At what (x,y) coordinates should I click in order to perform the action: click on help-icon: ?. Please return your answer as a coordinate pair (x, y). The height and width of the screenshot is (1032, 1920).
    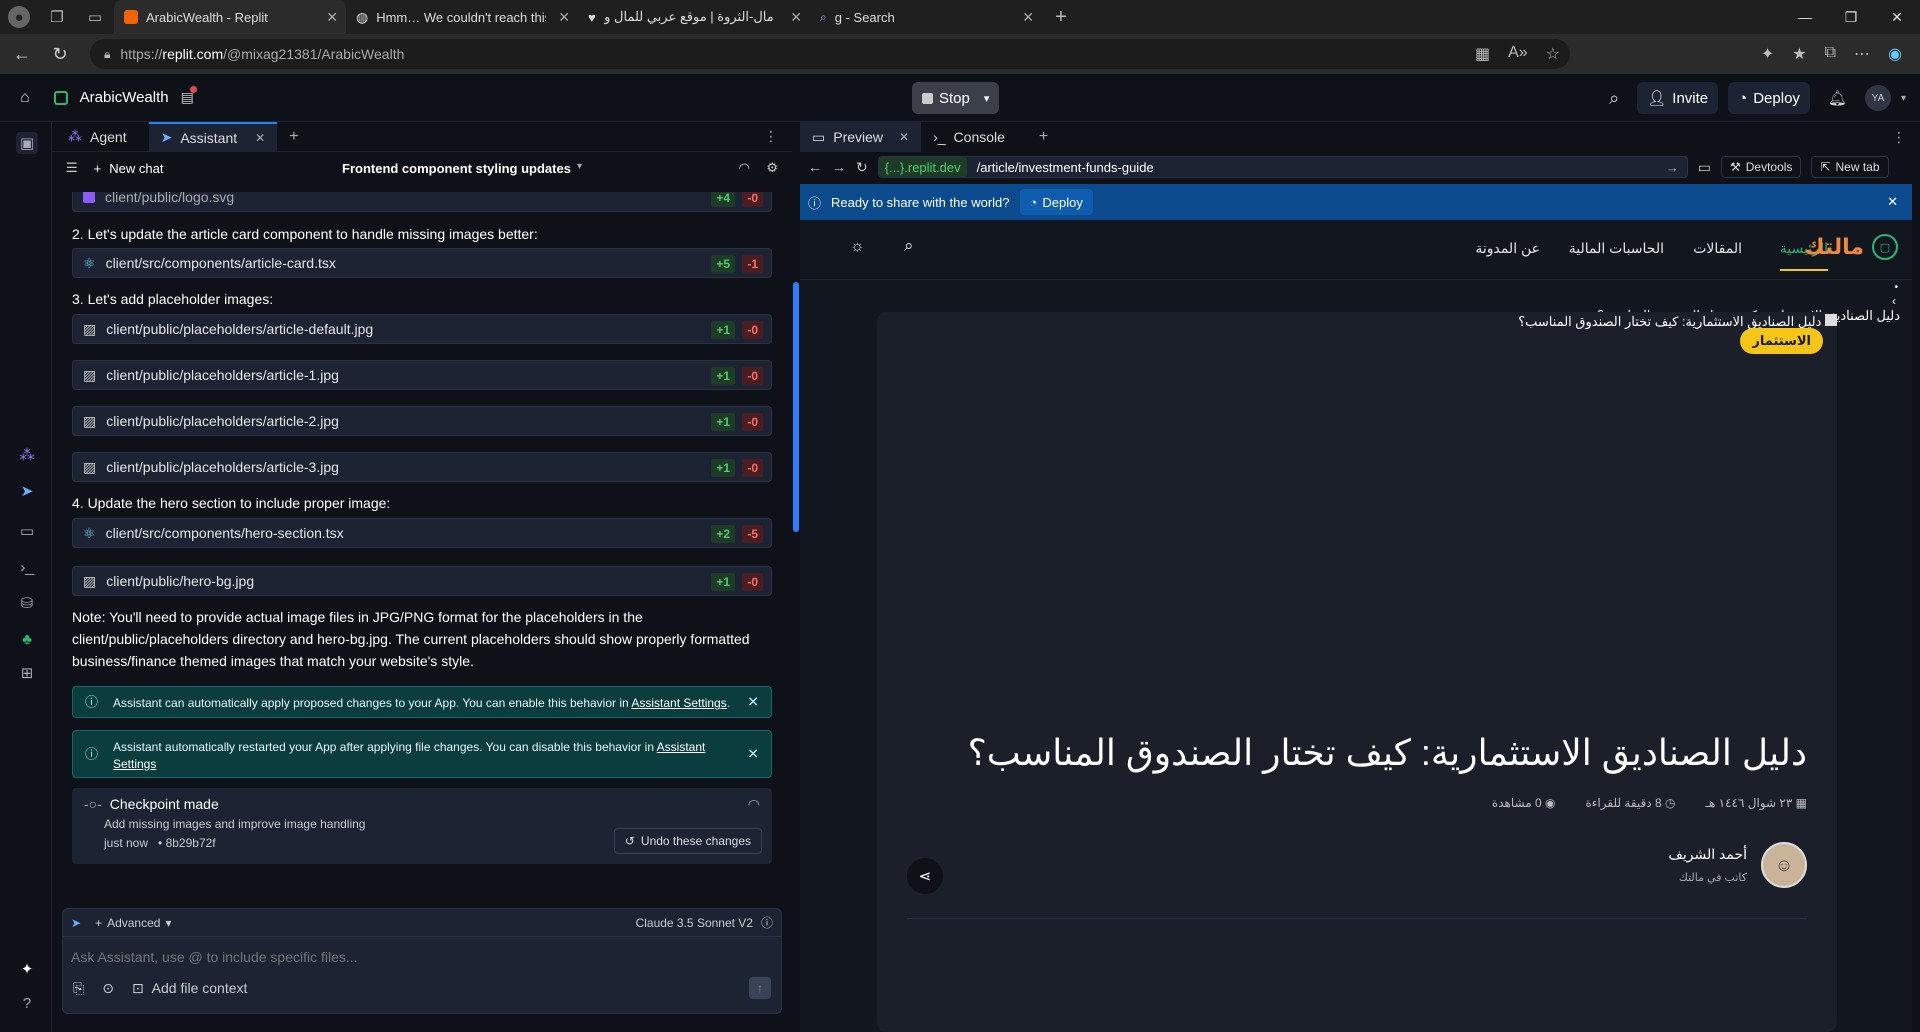
    Looking at the image, I should click on (27, 1003).